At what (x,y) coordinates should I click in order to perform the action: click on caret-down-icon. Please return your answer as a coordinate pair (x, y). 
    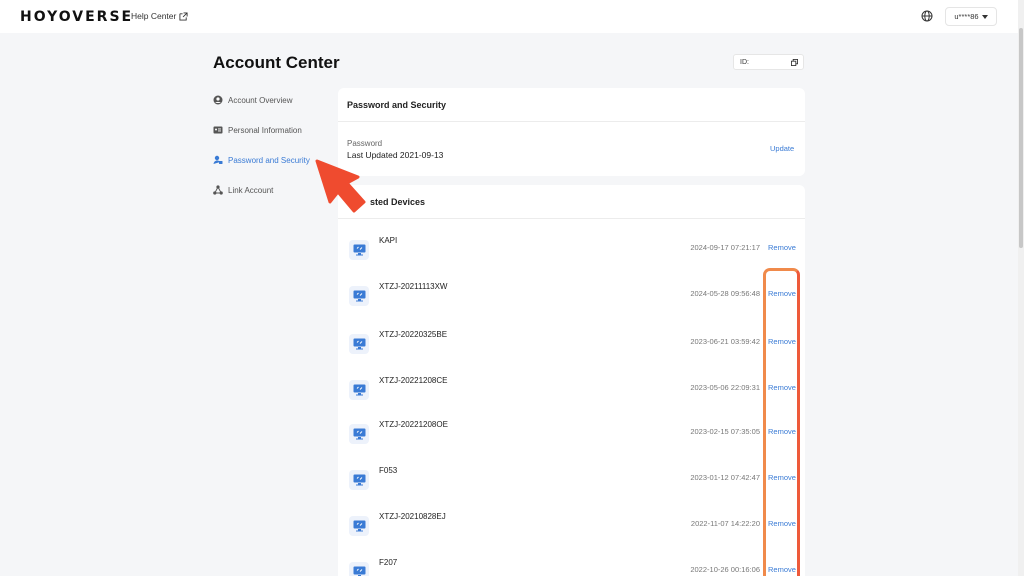
    Looking at the image, I should click on (984, 16).